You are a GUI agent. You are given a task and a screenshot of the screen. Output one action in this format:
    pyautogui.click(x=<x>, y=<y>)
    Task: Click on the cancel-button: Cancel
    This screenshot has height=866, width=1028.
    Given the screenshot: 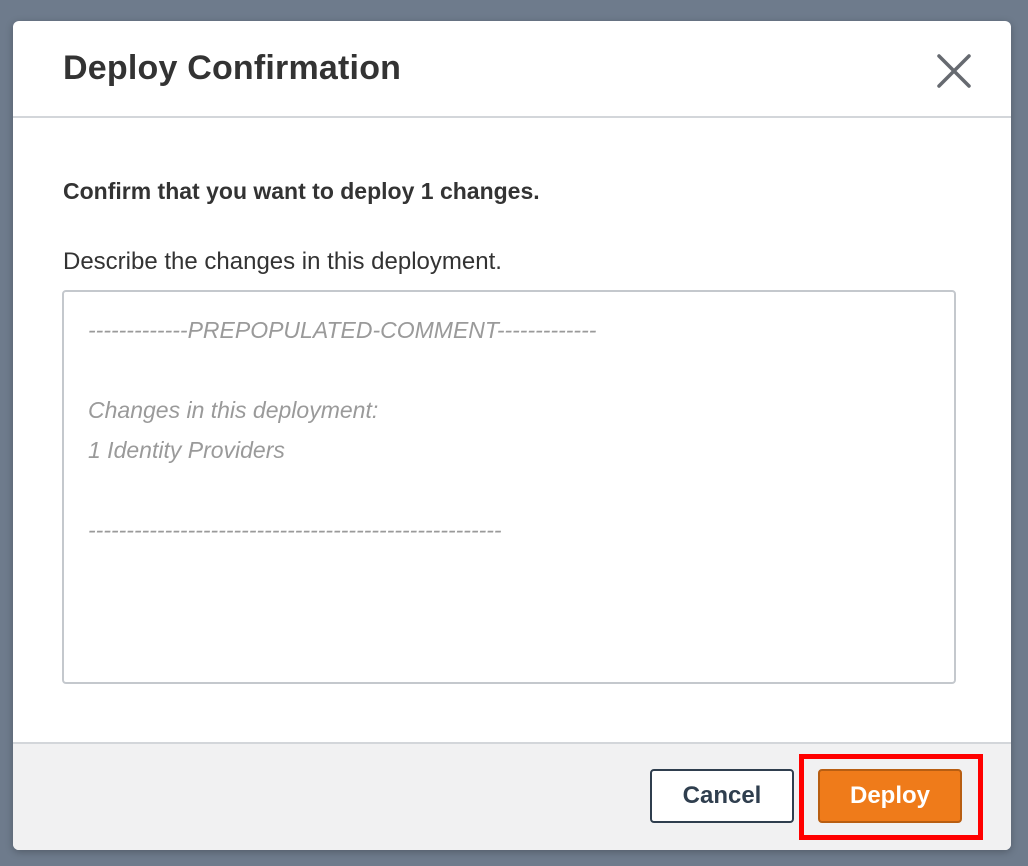 What is the action you would take?
    pyautogui.click(x=722, y=796)
    